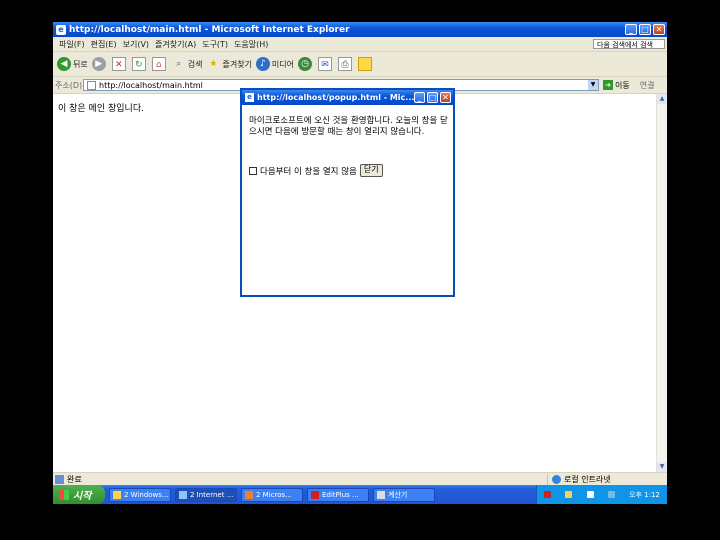 The image size is (720, 540). What do you see at coordinates (569, 494) in the screenshot?
I see `tray-ime-icon` at bounding box center [569, 494].